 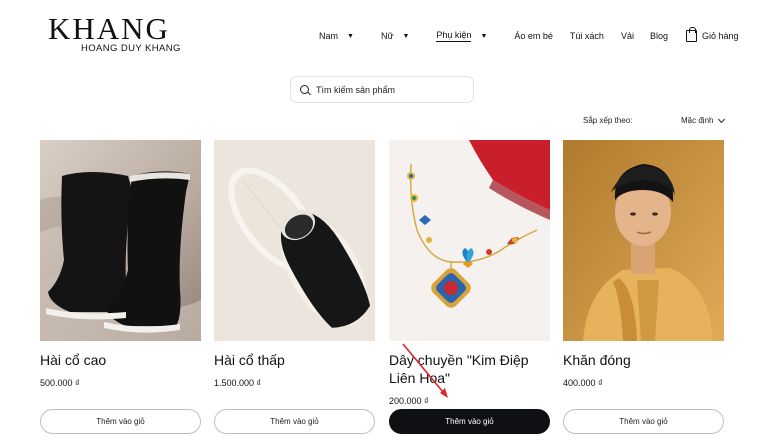 What do you see at coordinates (304, 89) in the screenshot?
I see `search-icon` at bounding box center [304, 89].